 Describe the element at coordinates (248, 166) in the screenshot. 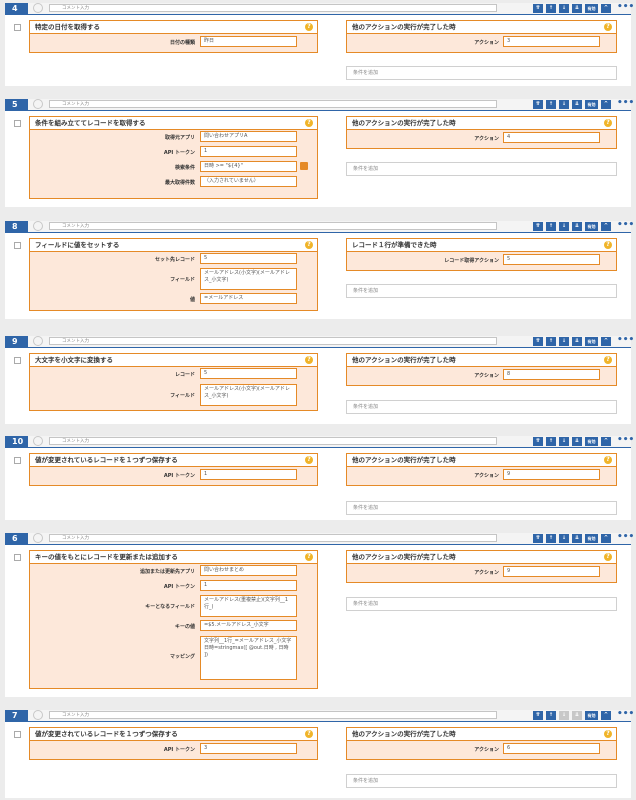

I see `field-value: 日時 >= "${4}"` at that location.